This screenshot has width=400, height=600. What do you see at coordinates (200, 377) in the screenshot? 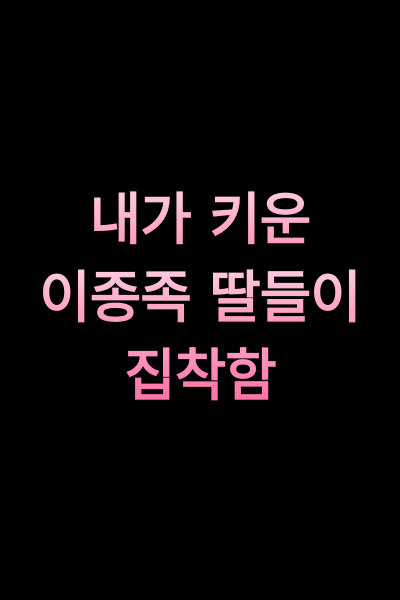
I see `title-line-3: 집착함` at bounding box center [200, 377].